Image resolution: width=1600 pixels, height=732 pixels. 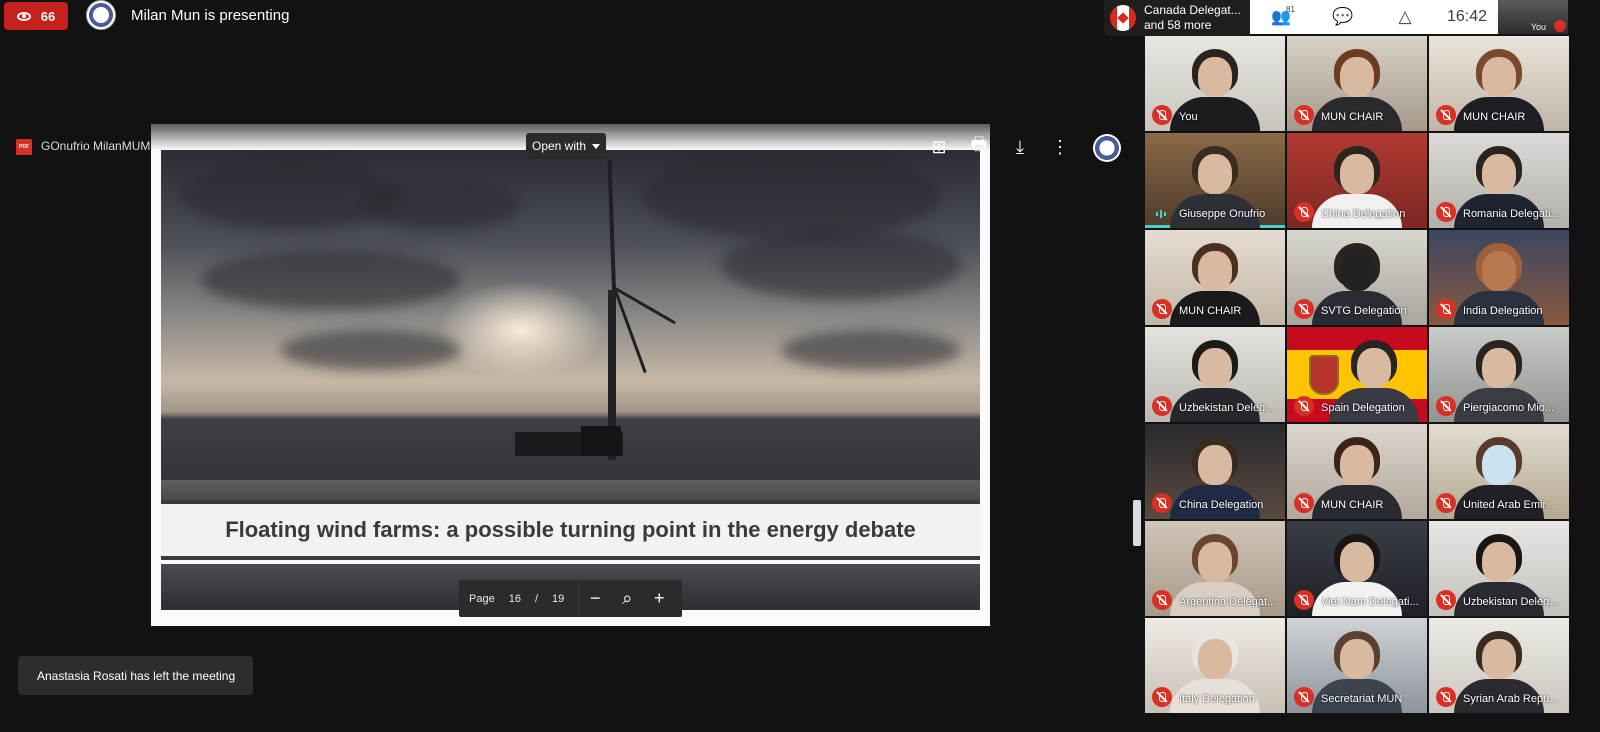 I want to click on pdf-file-icon: PDF, so click(x=24, y=147).